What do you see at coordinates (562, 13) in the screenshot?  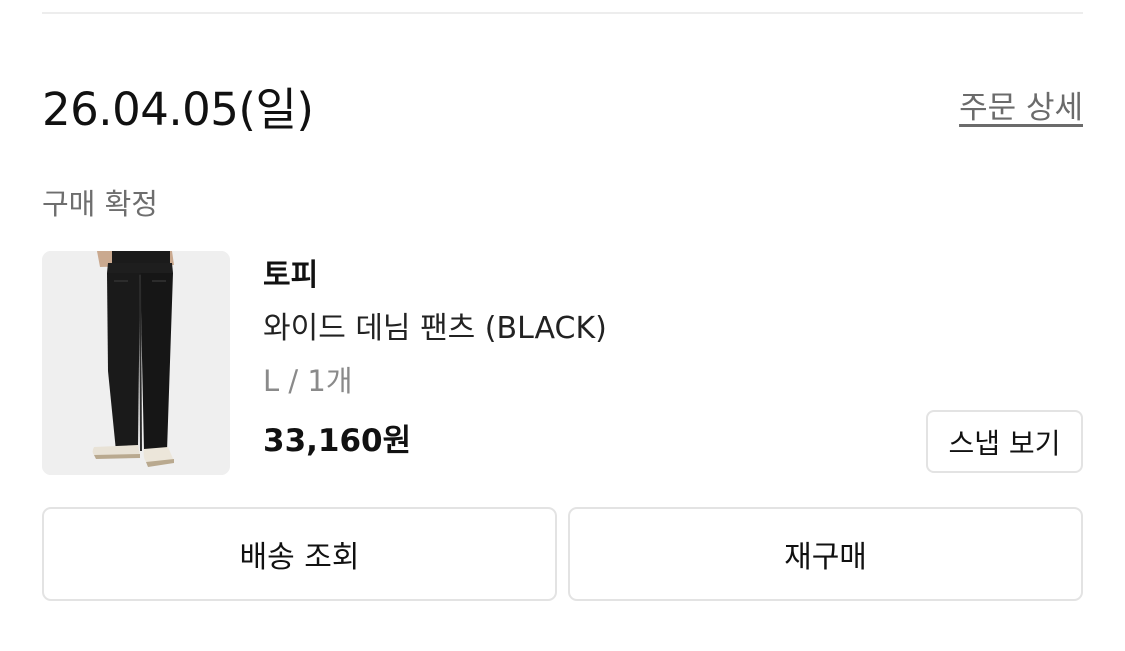 I see `top-divider` at bounding box center [562, 13].